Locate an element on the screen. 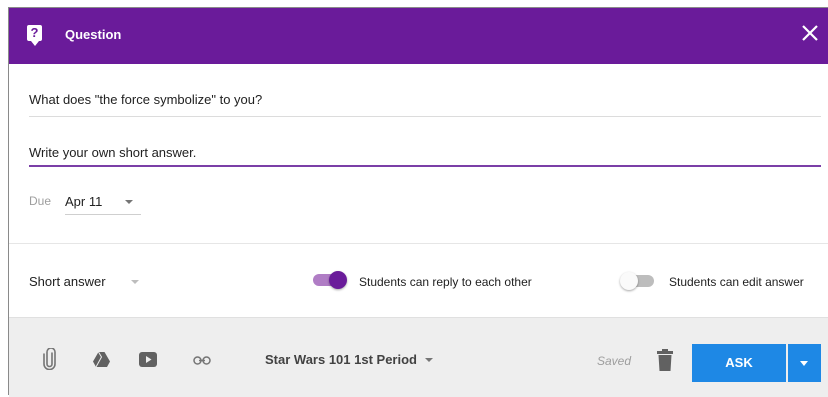 The height and width of the screenshot is (397, 828). divider is located at coordinates (418, 243).